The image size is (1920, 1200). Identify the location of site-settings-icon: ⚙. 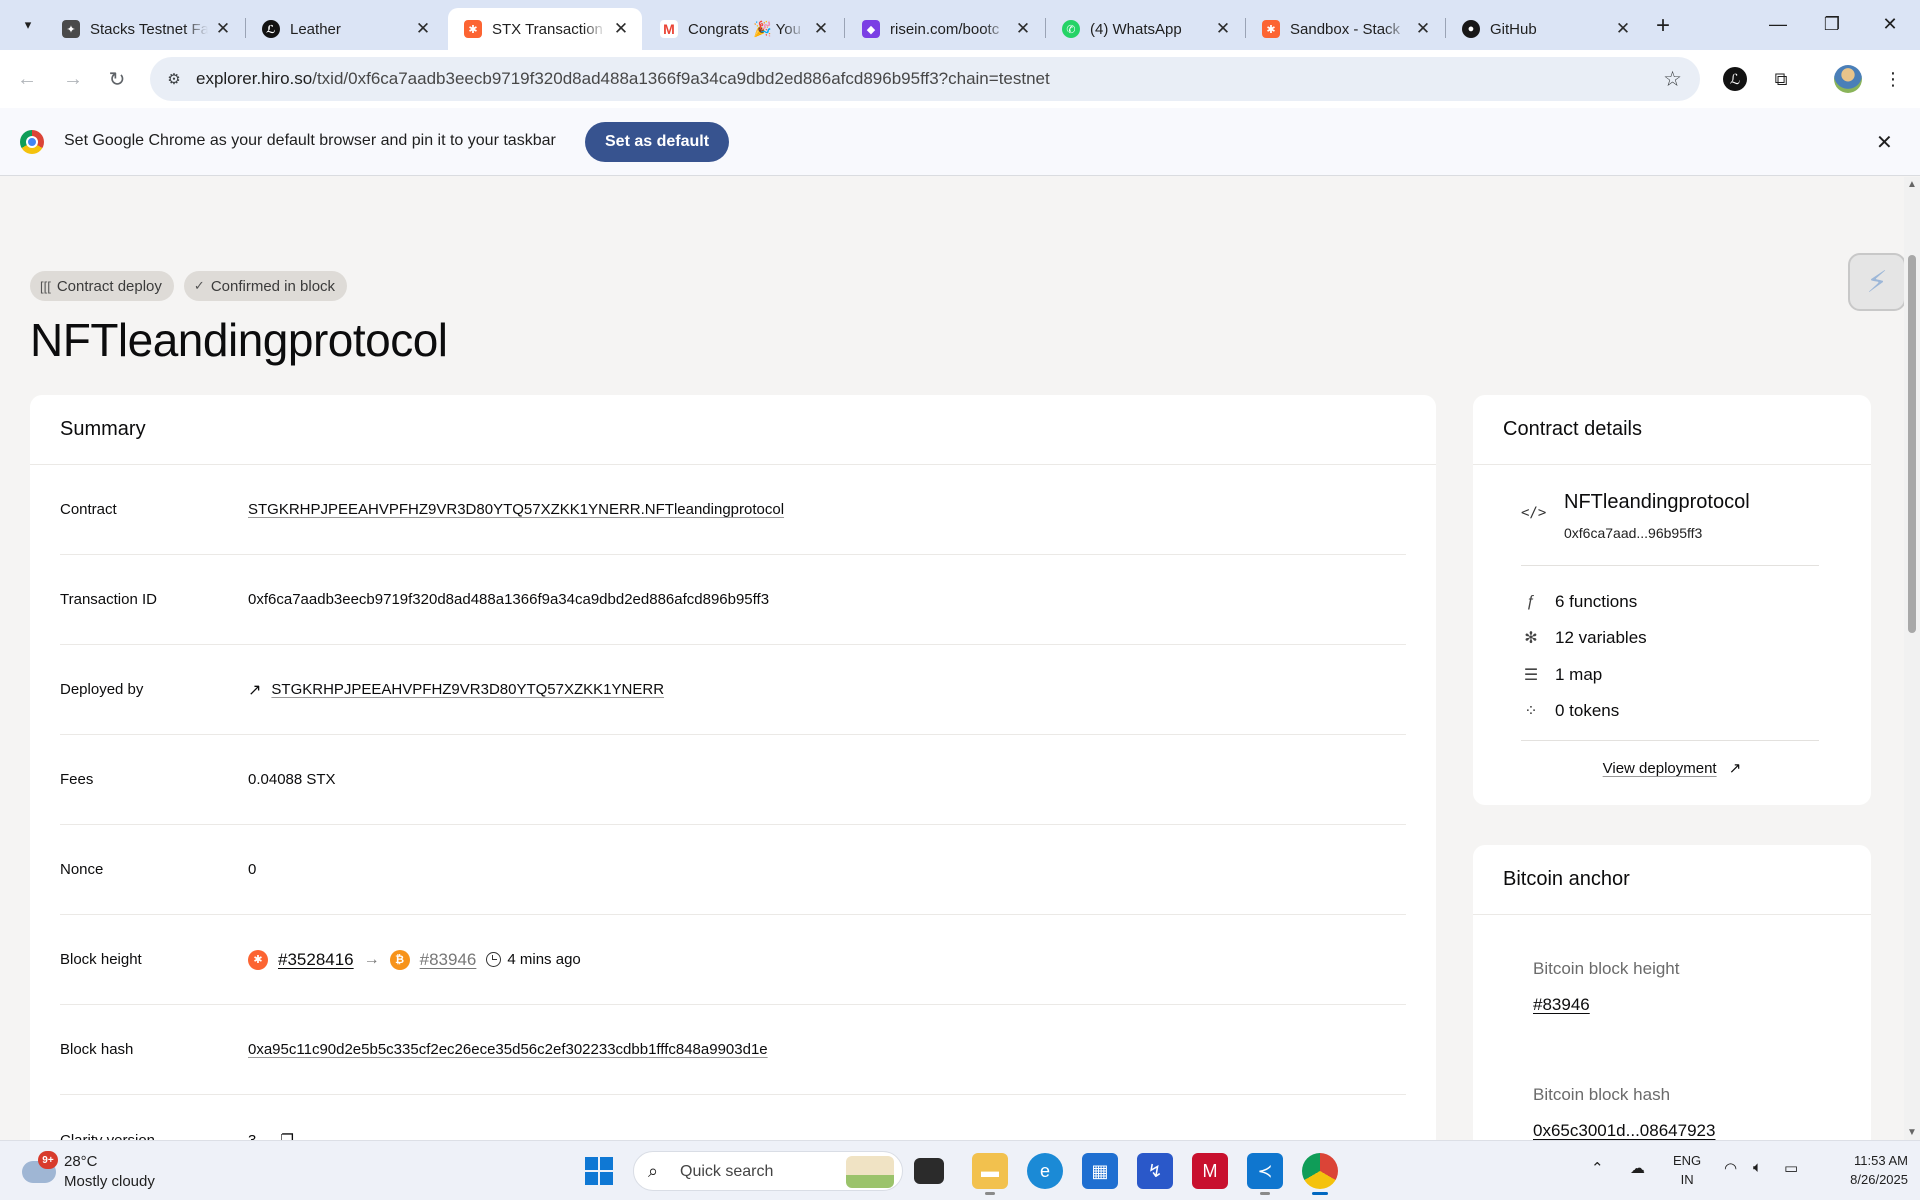
(174, 79).